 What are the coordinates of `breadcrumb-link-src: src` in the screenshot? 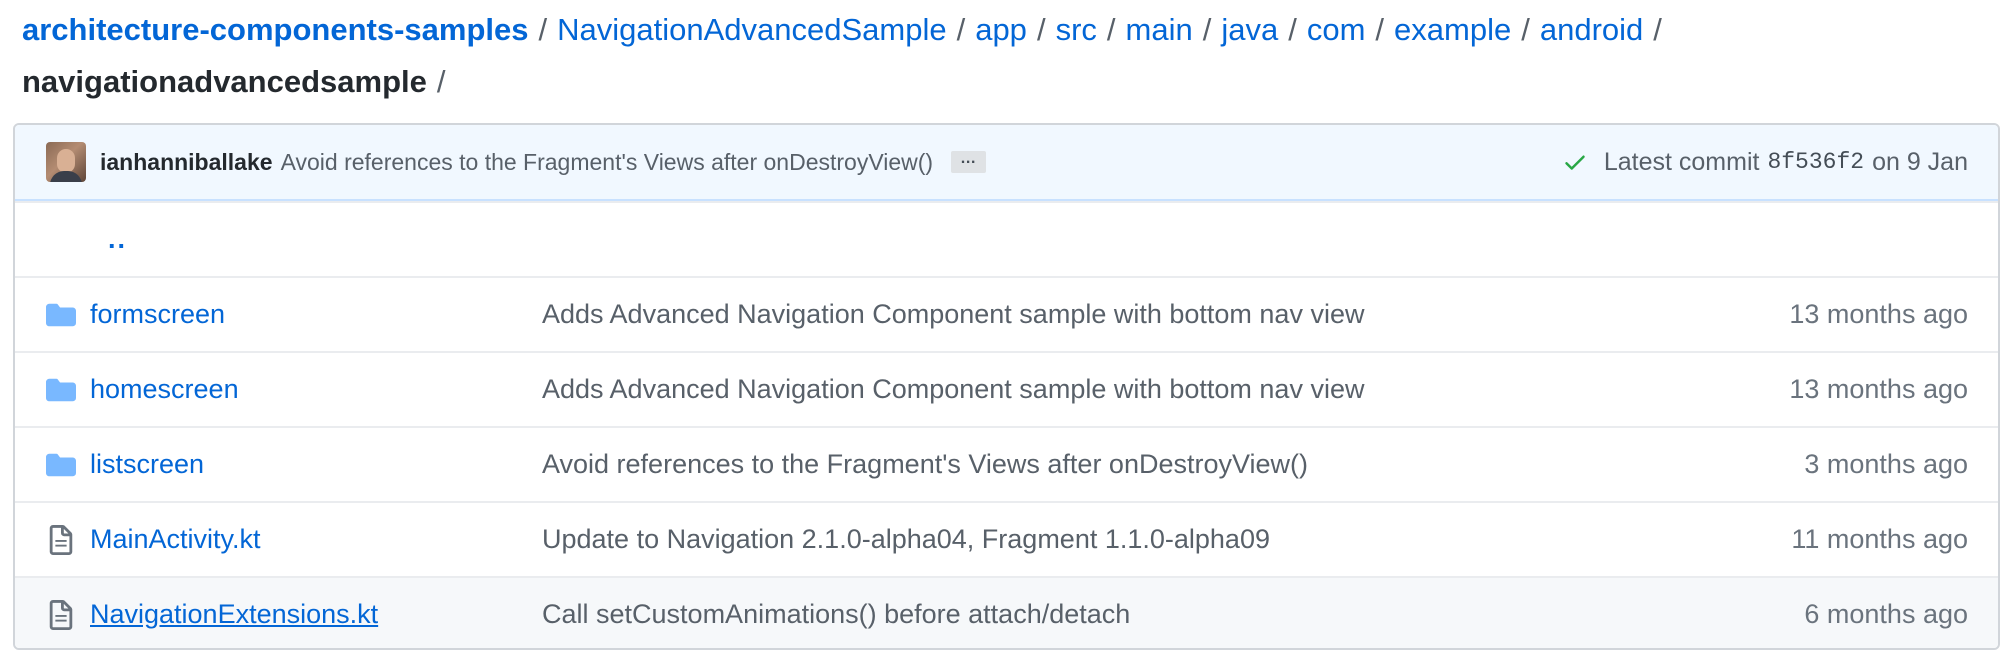 It's located at (1076, 29).